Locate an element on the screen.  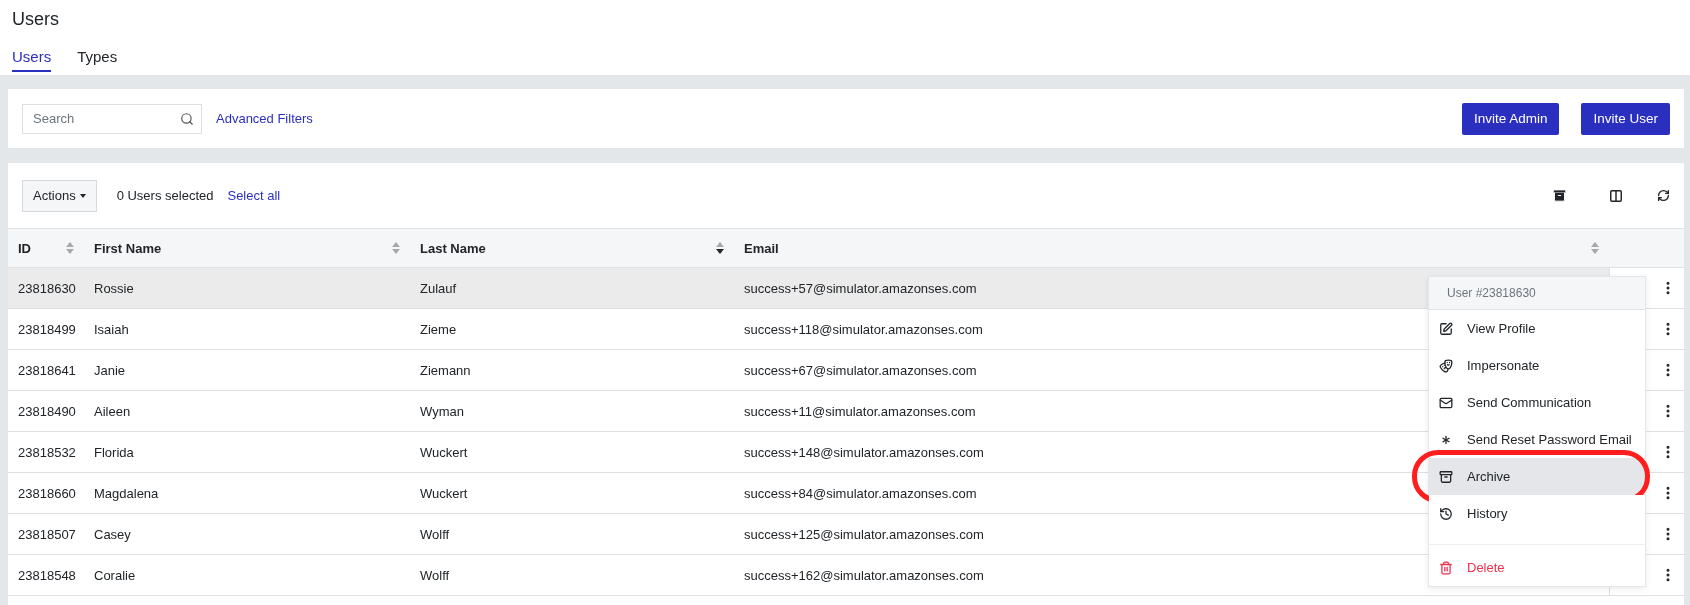
tab: Types is located at coordinates (97, 60).